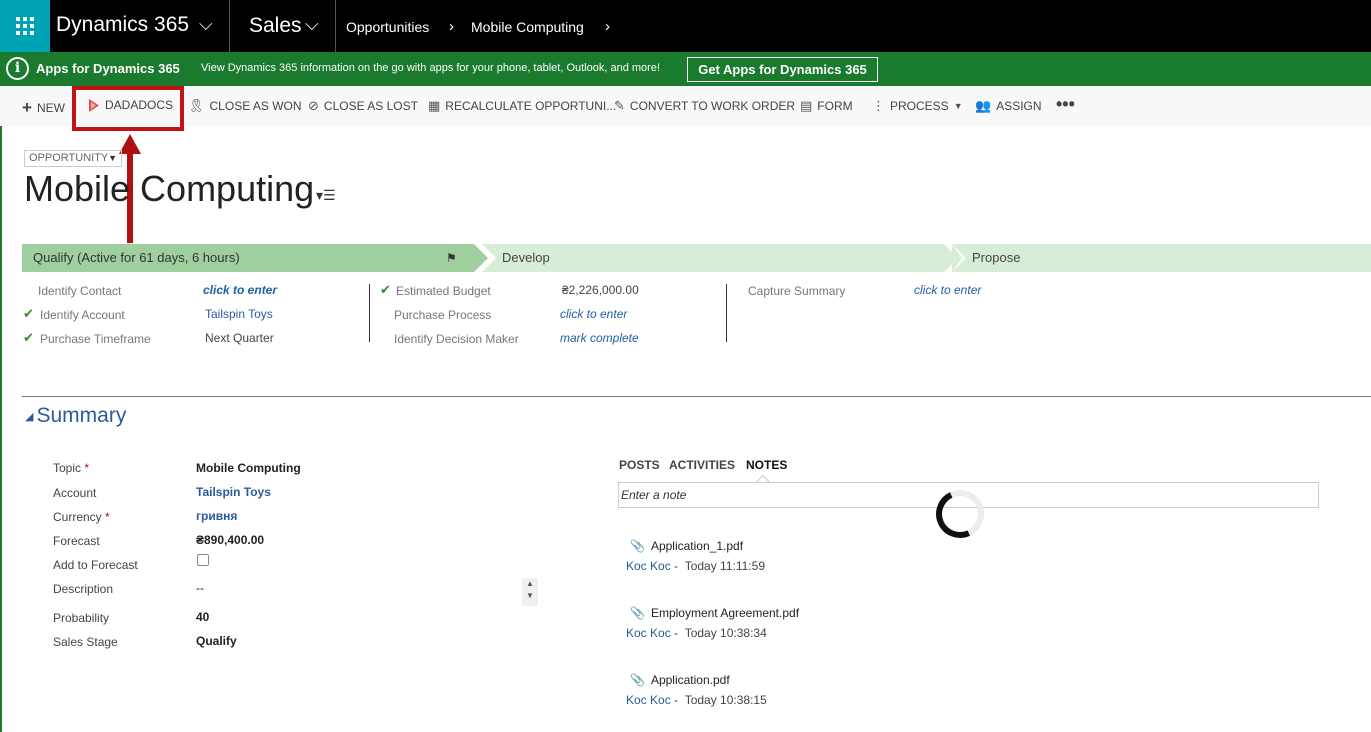 Image resolution: width=1371 pixels, height=732 pixels. What do you see at coordinates (530, 592) in the screenshot?
I see `description-scroll: ▲ ▼` at bounding box center [530, 592].